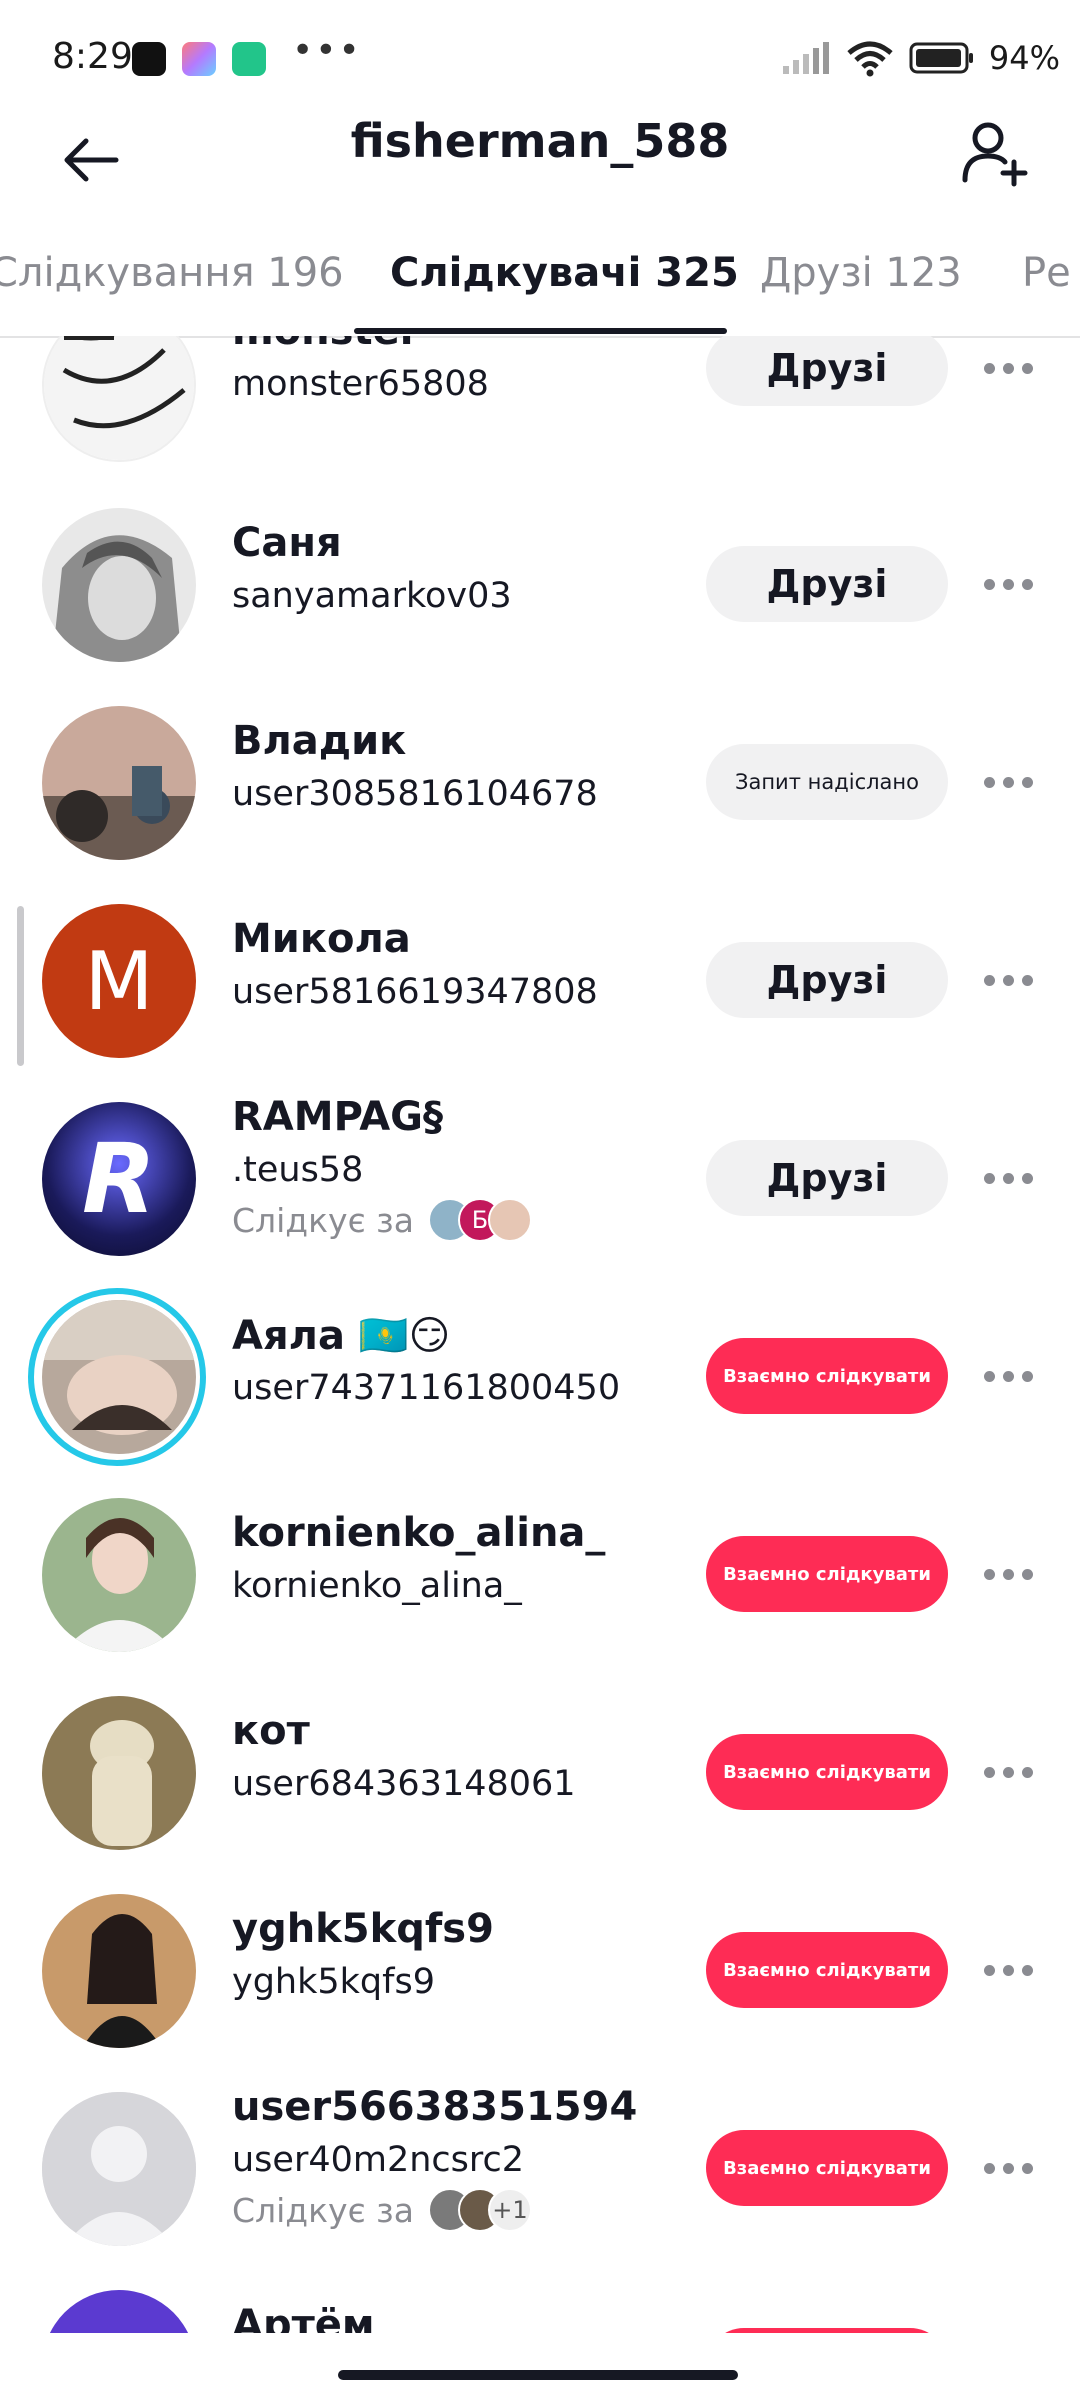 The height and width of the screenshot is (2400, 1080). I want to click on avatar: R, so click(119, 1179).